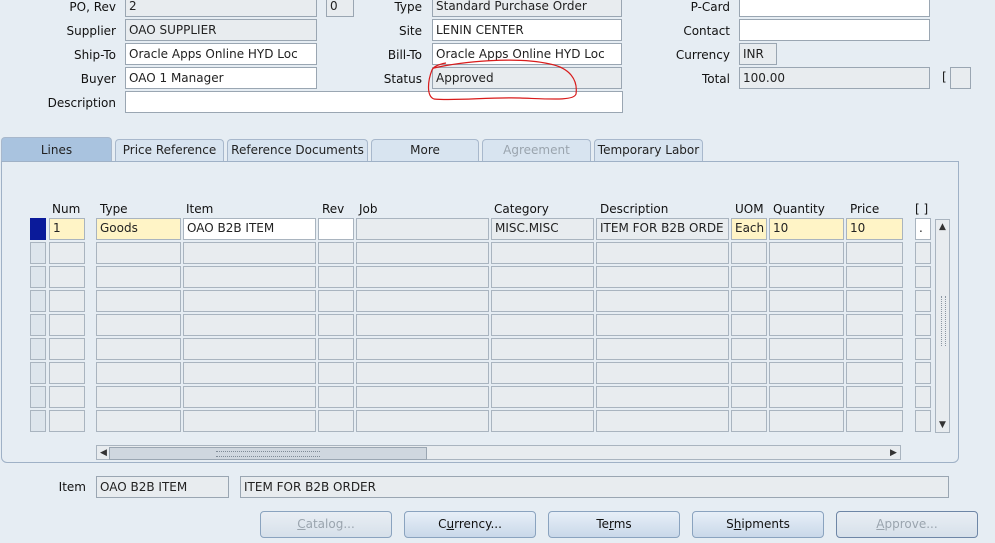  What do you see at coordinates (834, 8) in the screenshot?
I see `pcard-field` at bounding box center [834, 8].